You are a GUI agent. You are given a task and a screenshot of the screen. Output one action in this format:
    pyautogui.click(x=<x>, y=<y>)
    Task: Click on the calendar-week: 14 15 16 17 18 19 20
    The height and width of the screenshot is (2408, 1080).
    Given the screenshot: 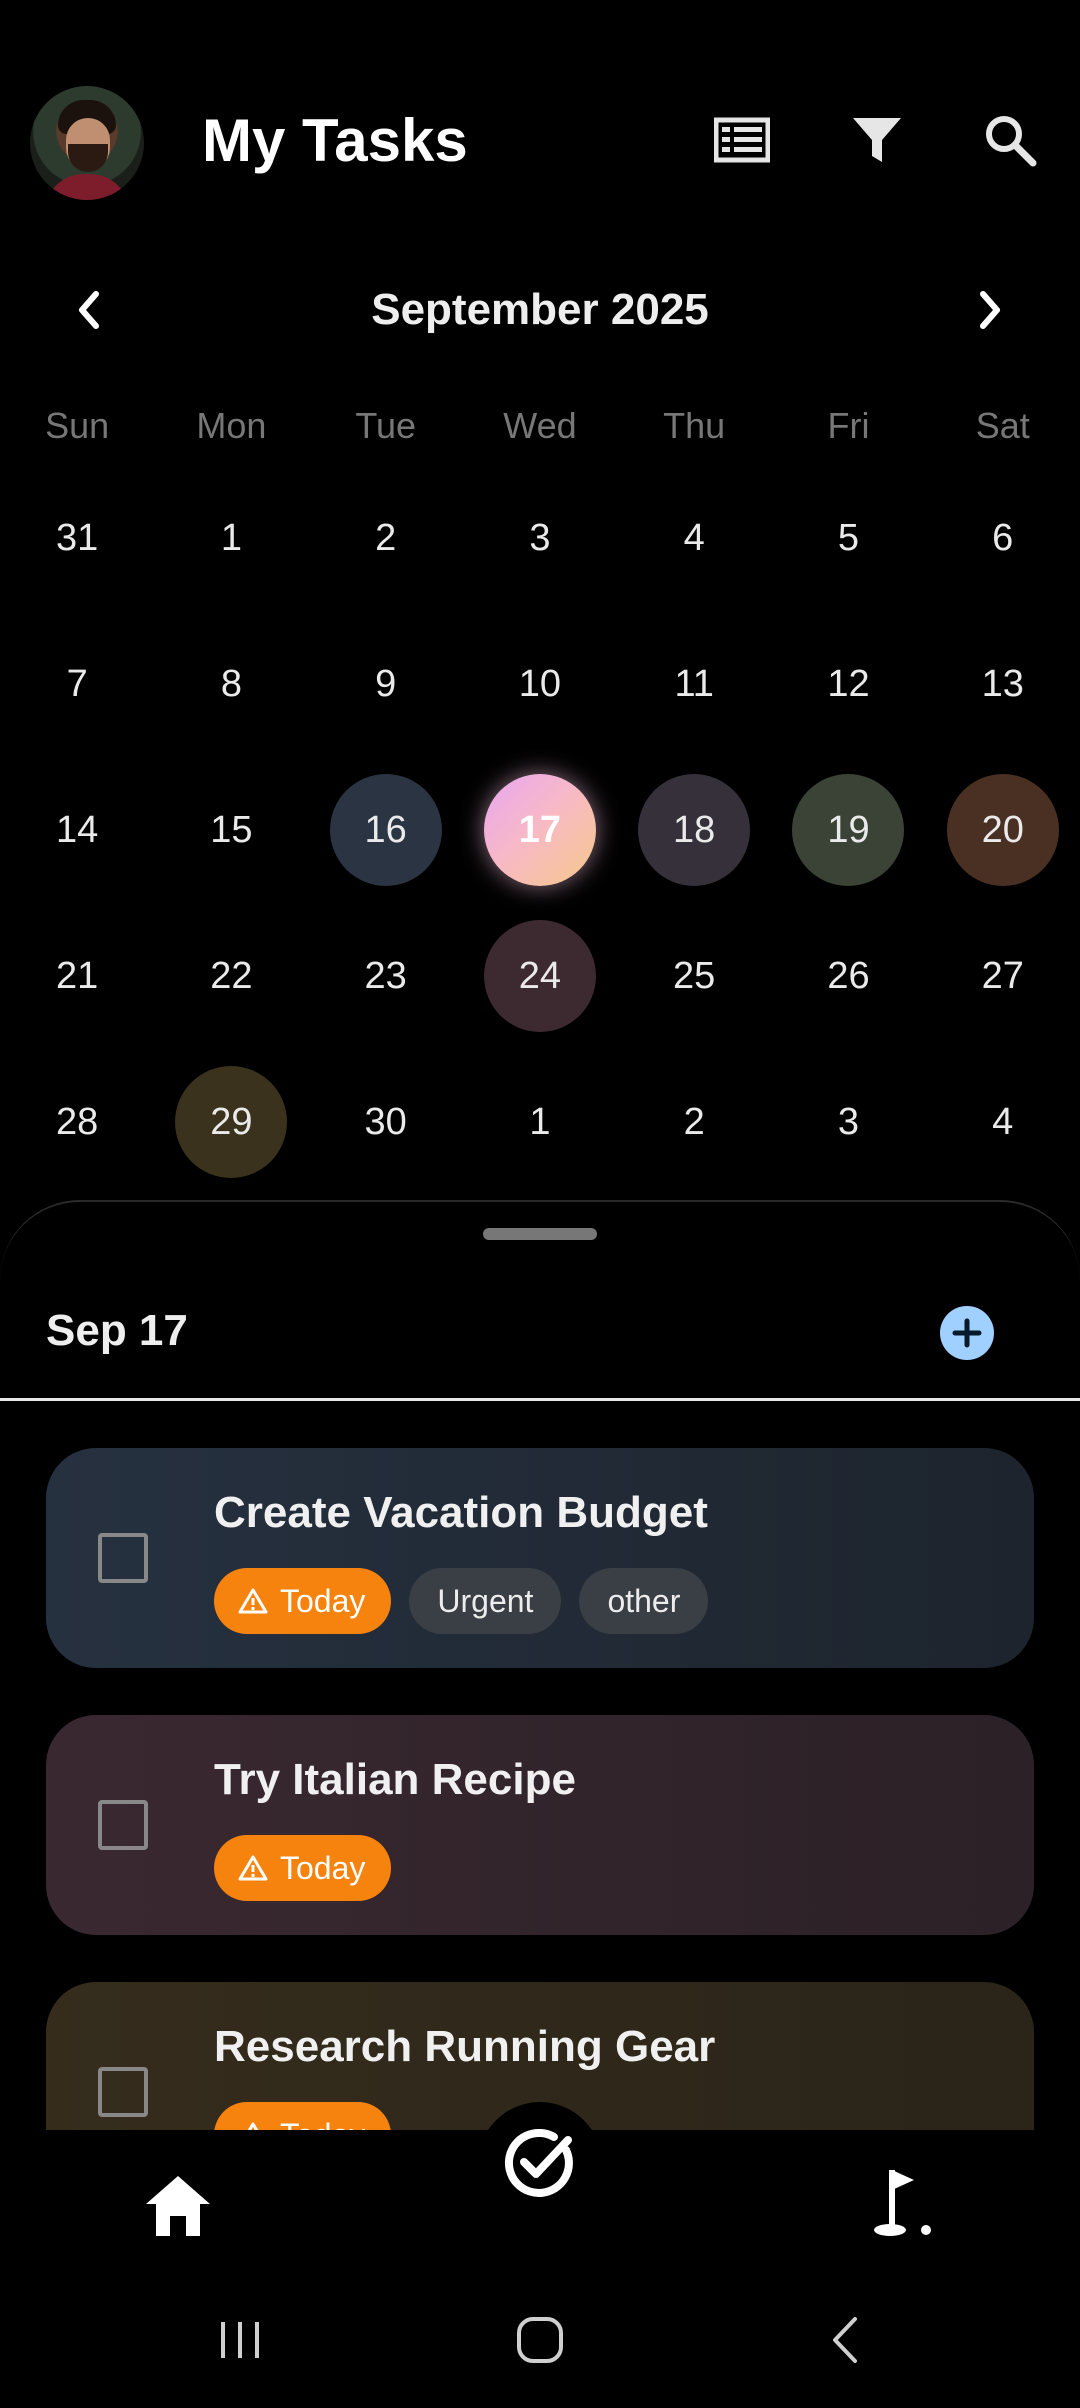 What is the action you would take?
    pyautogui.click(x=540, y=830)
    